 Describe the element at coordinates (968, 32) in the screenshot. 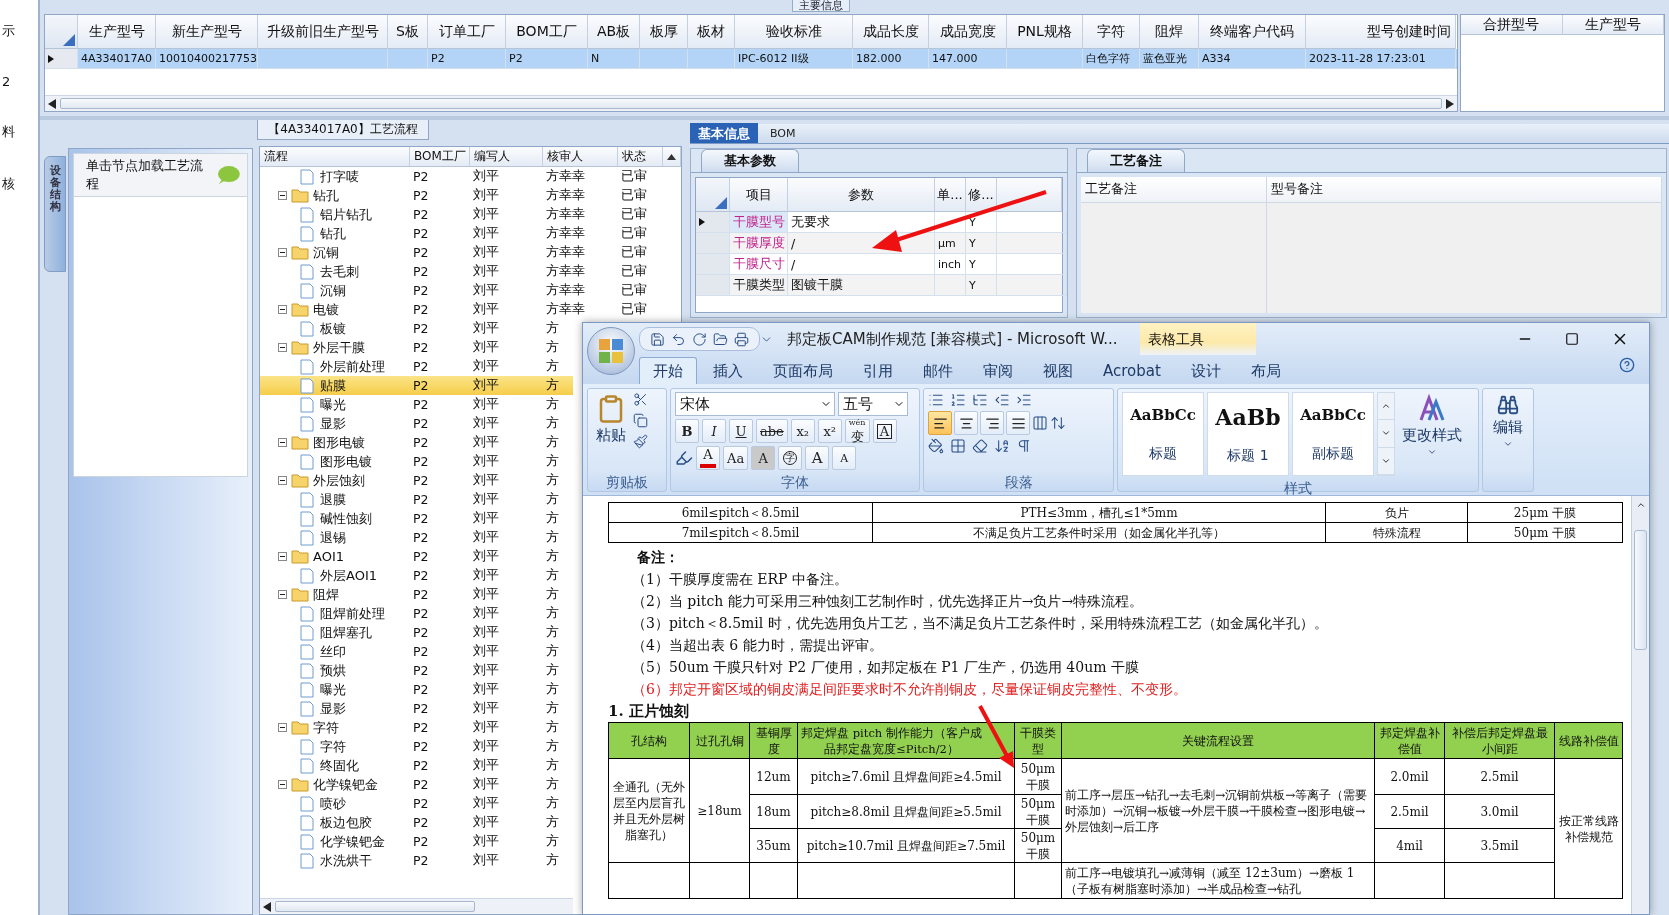

I see `column-header: 成品宽度` at that location.